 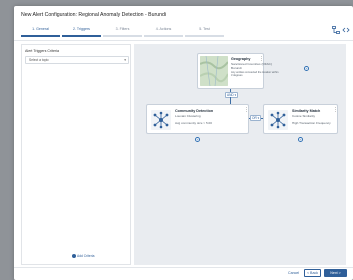 What do you see at coordinates (346, 30) in the screenshot?
I see `code-icon` at bounding box center [346, 30].